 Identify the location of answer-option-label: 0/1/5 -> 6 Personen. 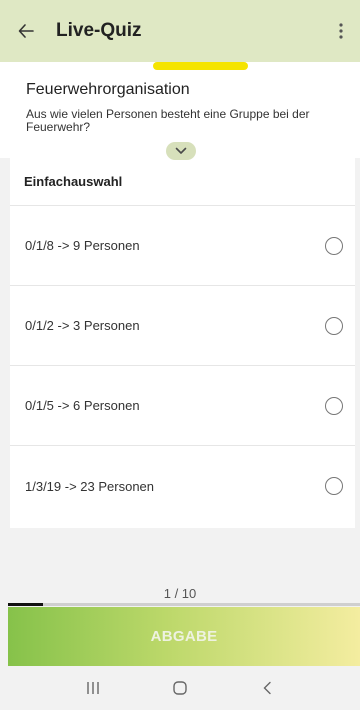
(82, 405).